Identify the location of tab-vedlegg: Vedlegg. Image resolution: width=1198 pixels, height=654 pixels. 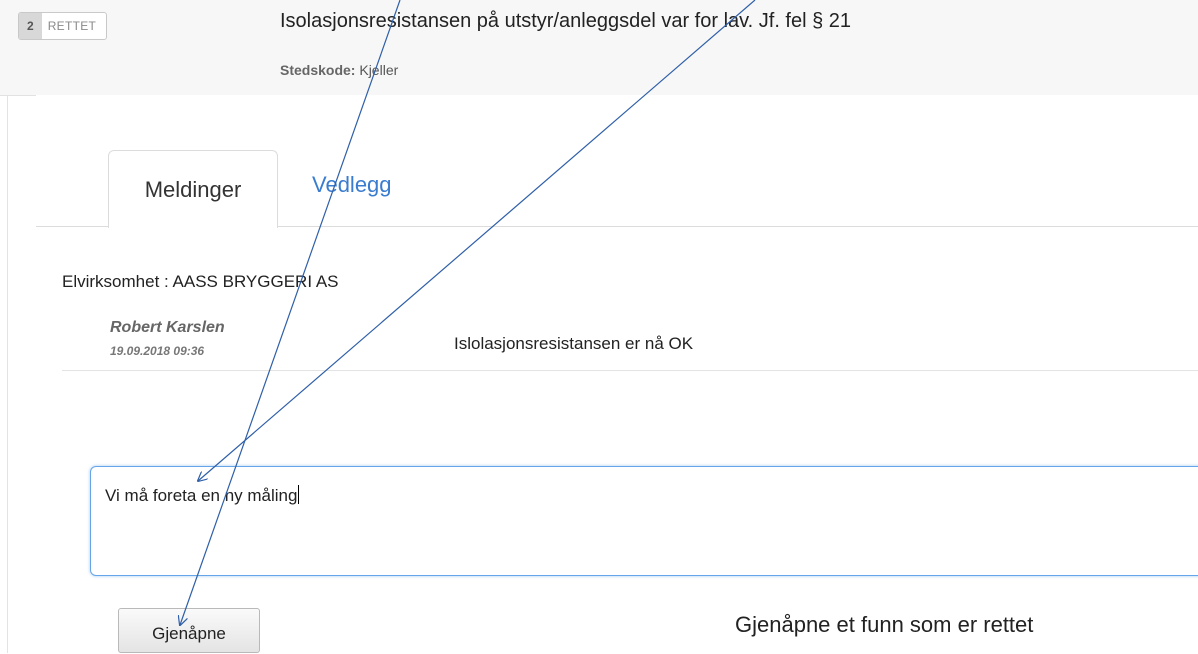
(352, 185).